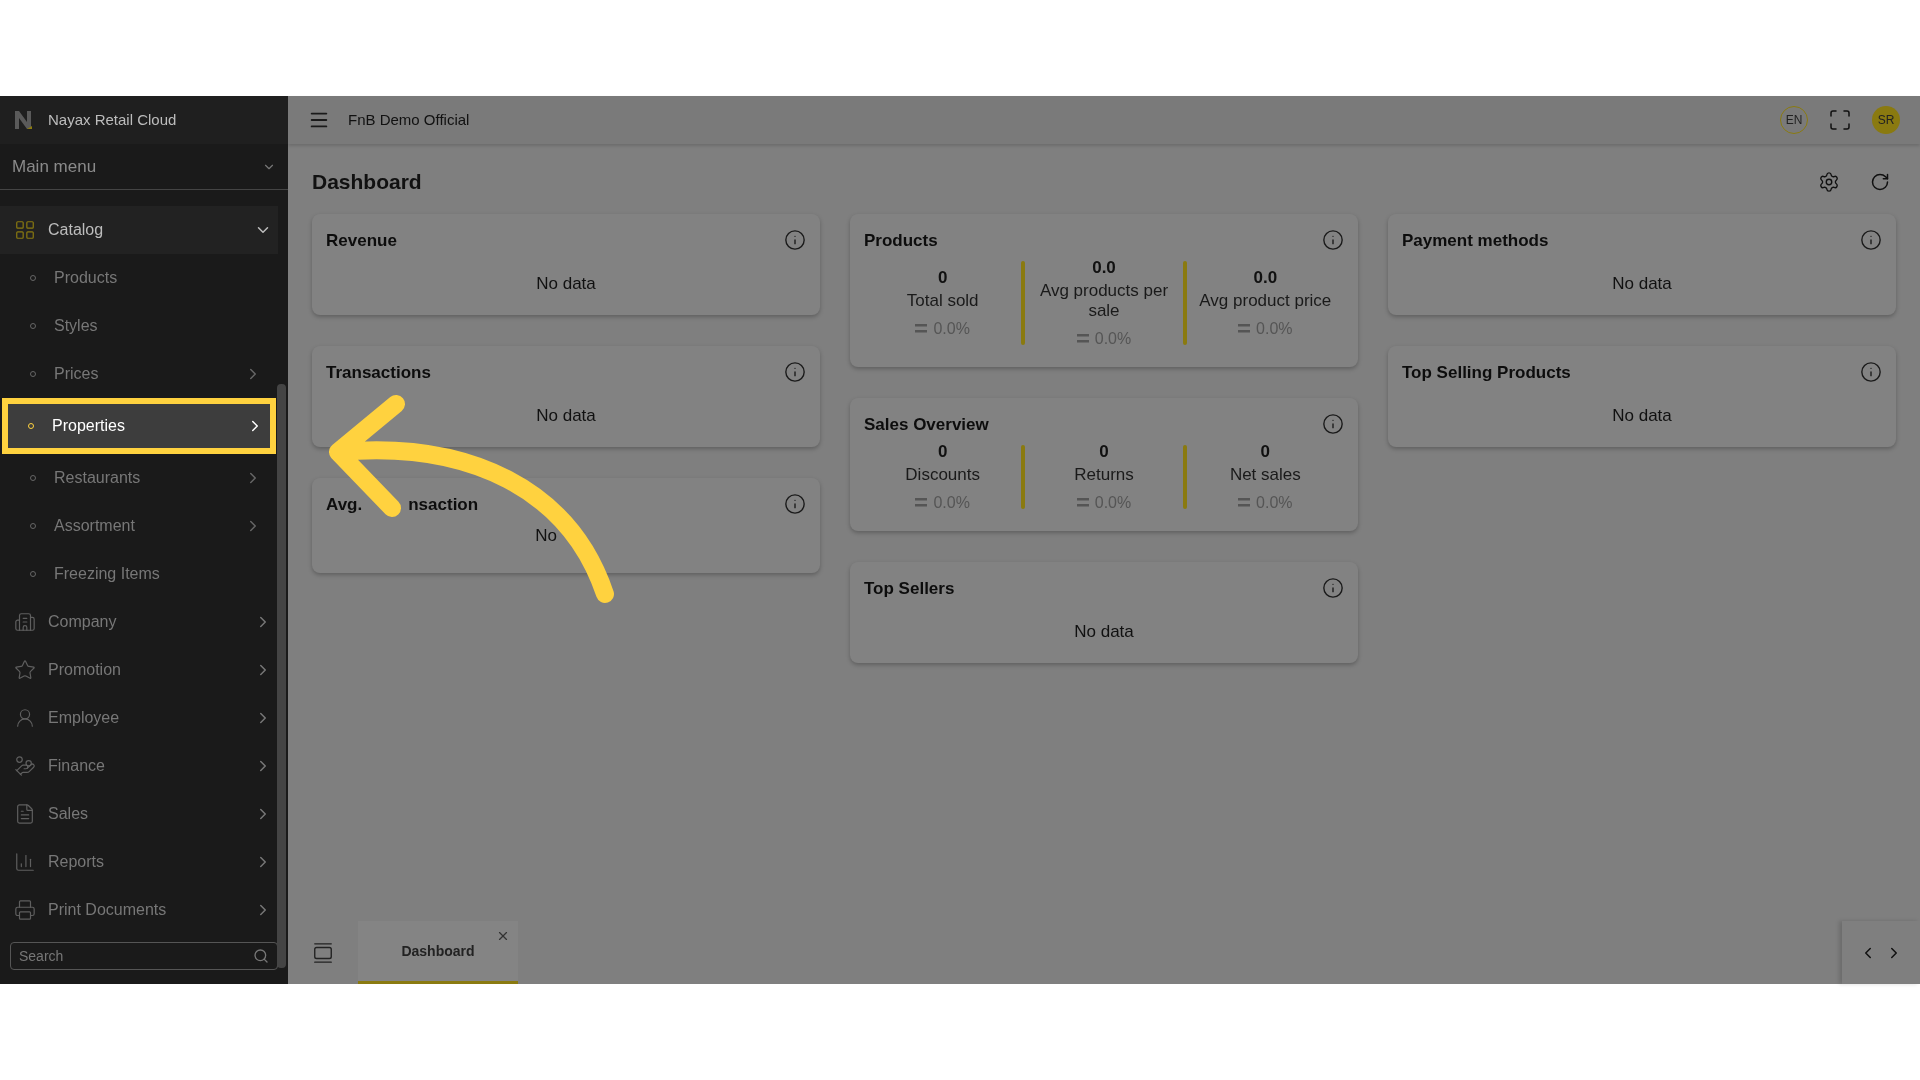 The height and width of the screenshot is (1080, 1920). What do you see at coordinates (84, 718) in the screenshot?
I see `item-label: Employee` at bounding box center [84, 718].